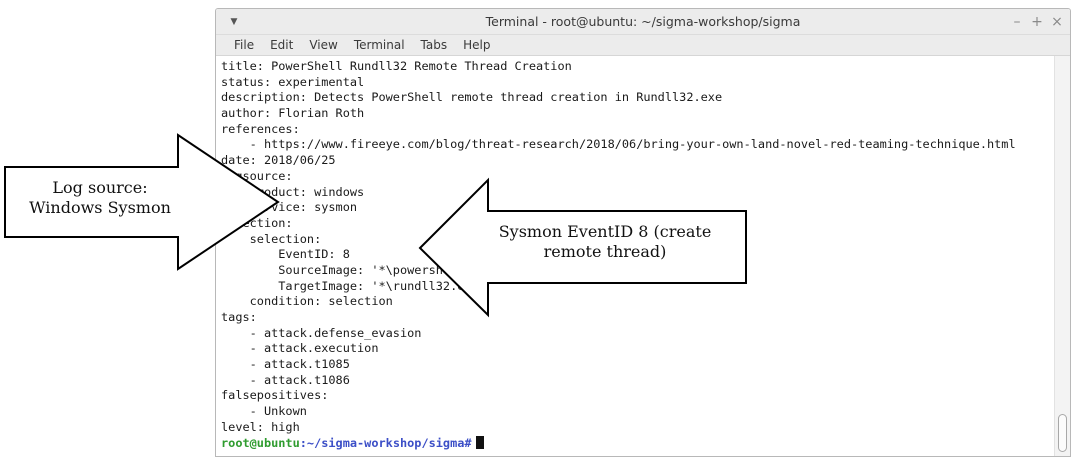 The image size is (1080, 461). I want to click on vertical-scrollbar, so click(1062, 256).